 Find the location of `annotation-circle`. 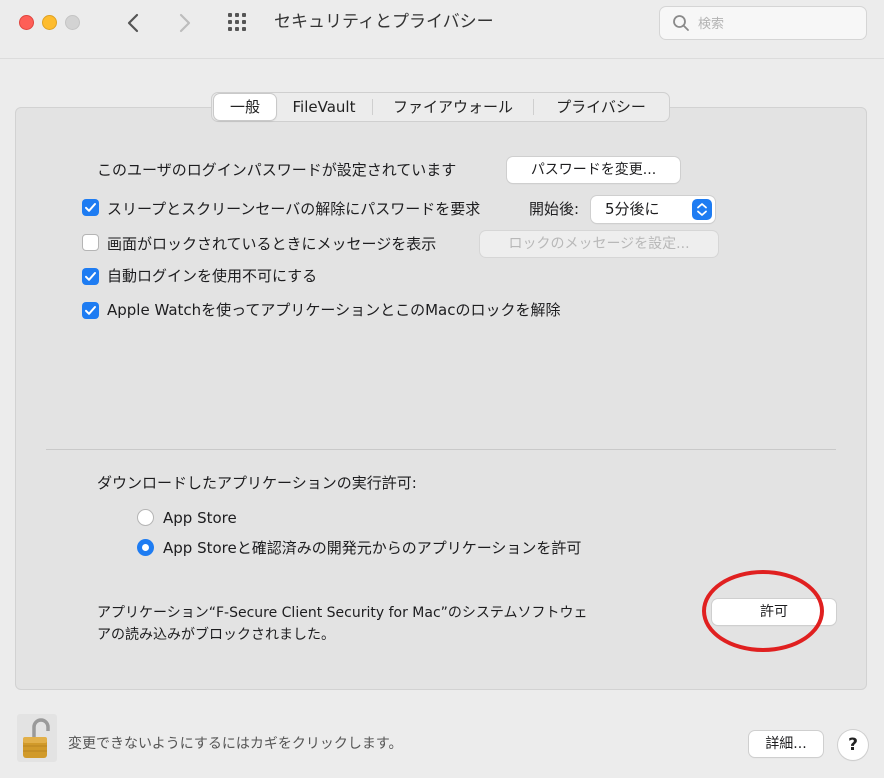

annotation-circle is located at coordinates (763, 611).